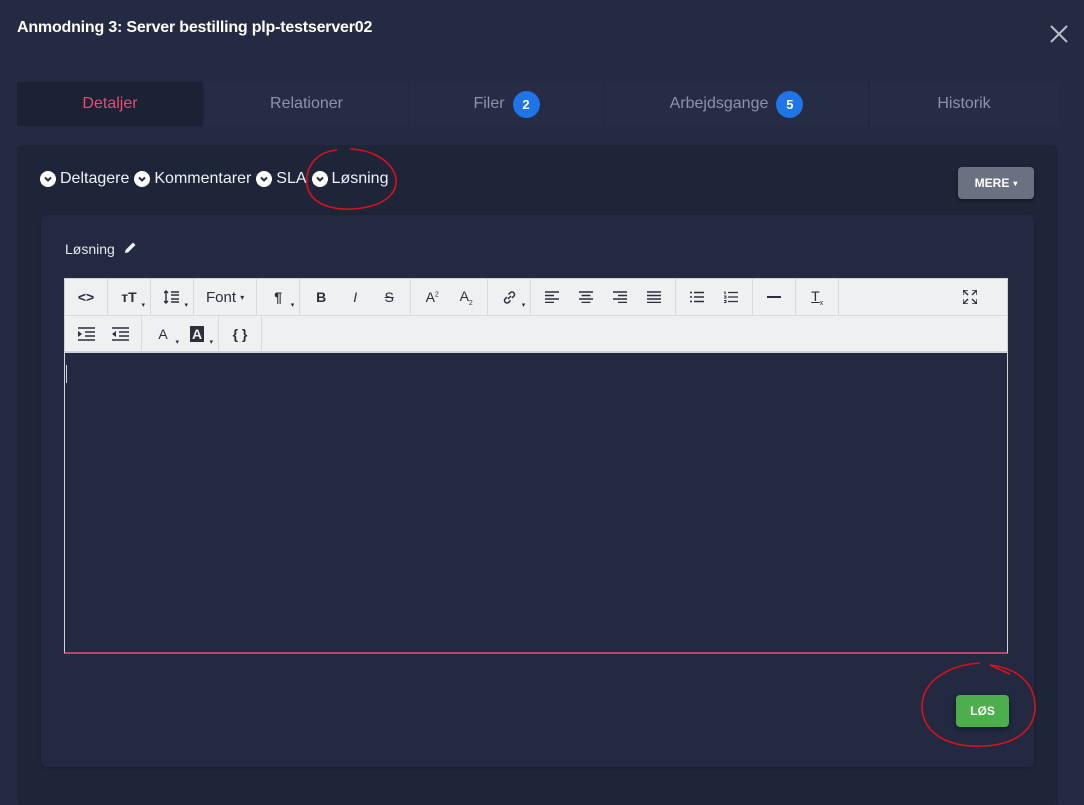  I want to click on los-label: LØS, so click(982, 711).